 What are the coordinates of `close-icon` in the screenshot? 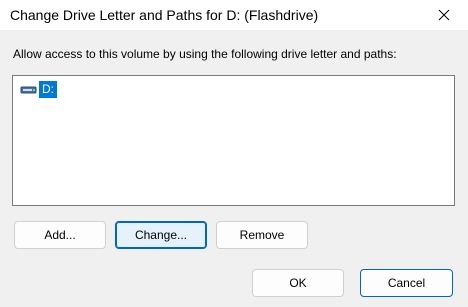 It's located at (444, 15).